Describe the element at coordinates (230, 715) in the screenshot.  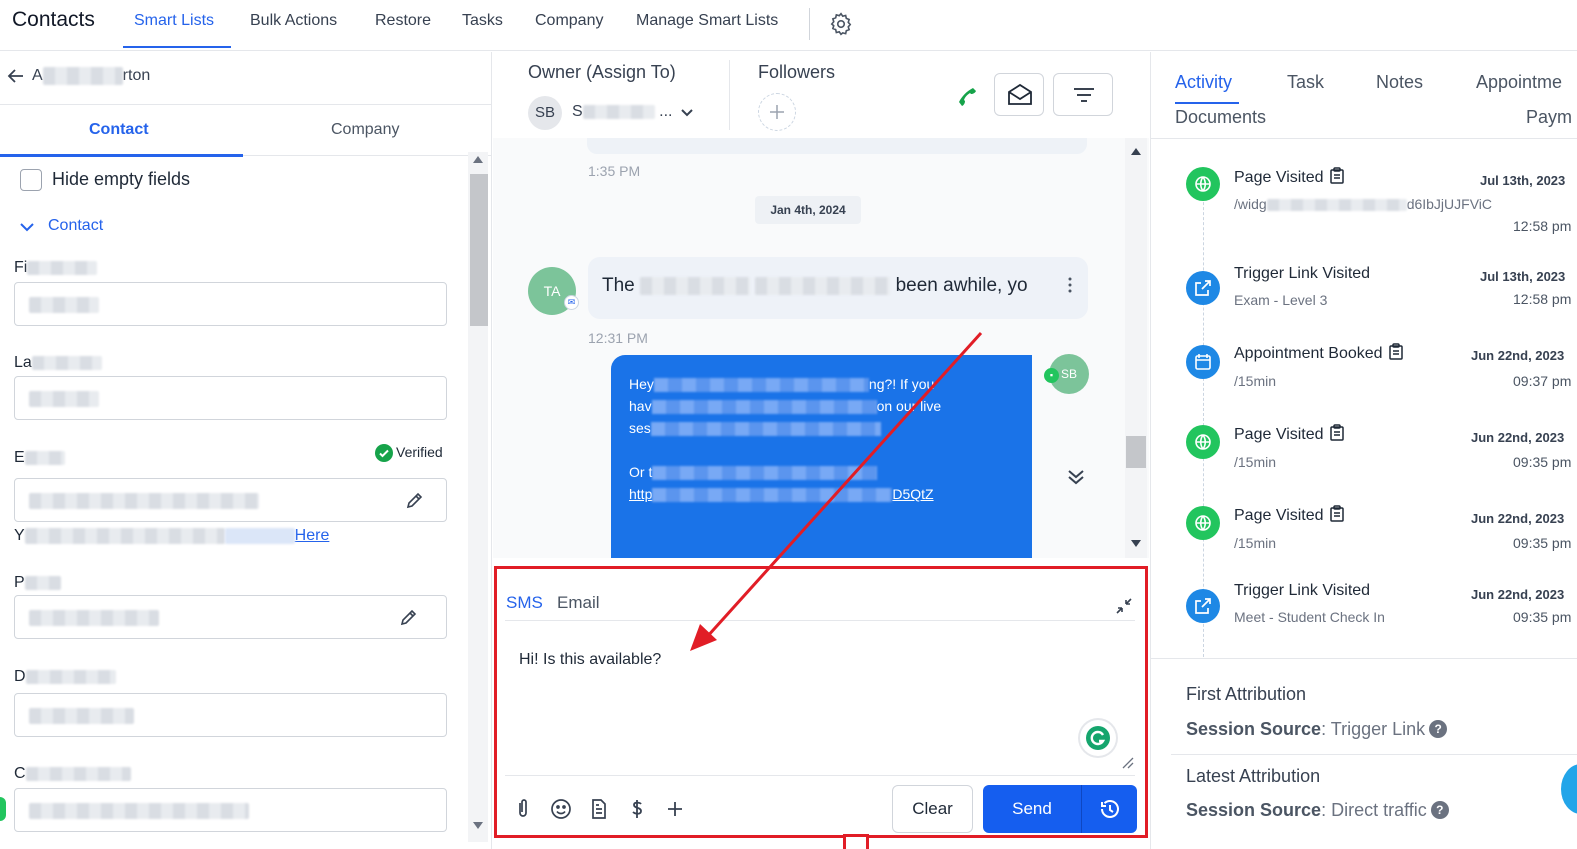
I see `date-input` at that location.